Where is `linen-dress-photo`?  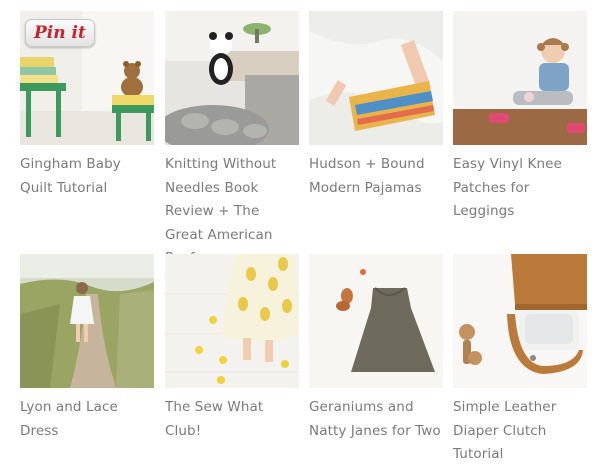 linen-dress-photo is located at coordinates (376, 321).